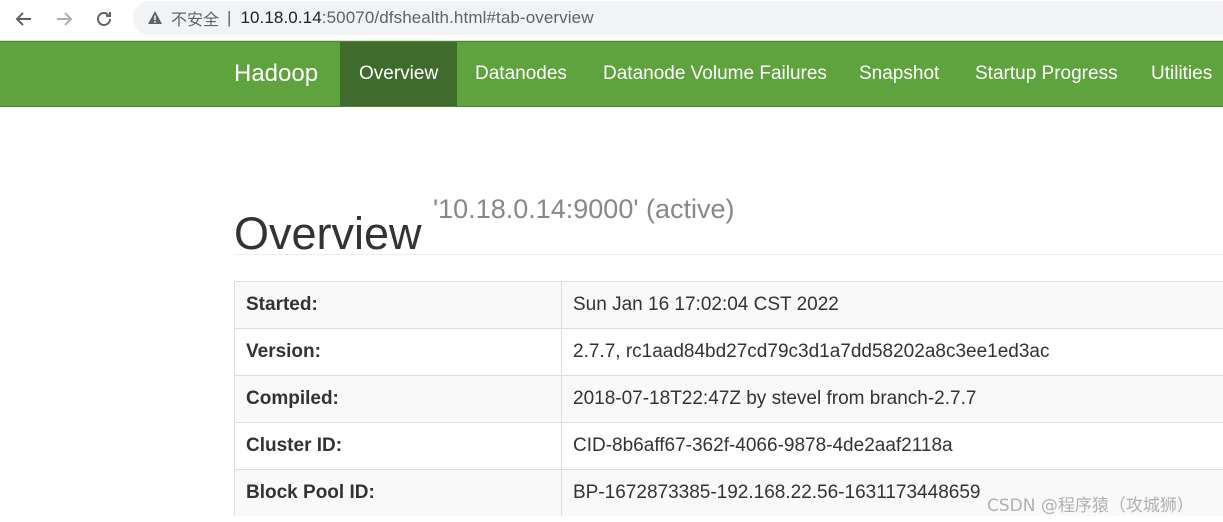  I want to click on table-key: Started:, so click(398, 305).